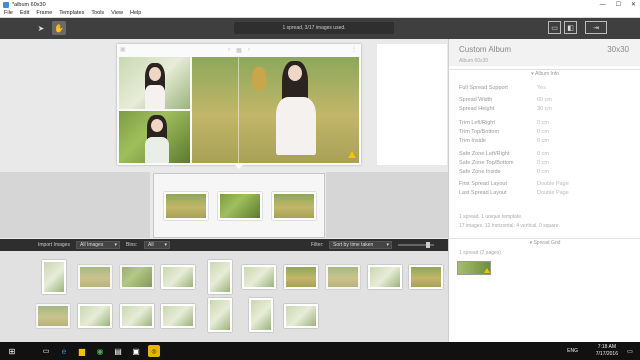  I want to click on album-size: 30x30, so click(618, 49).